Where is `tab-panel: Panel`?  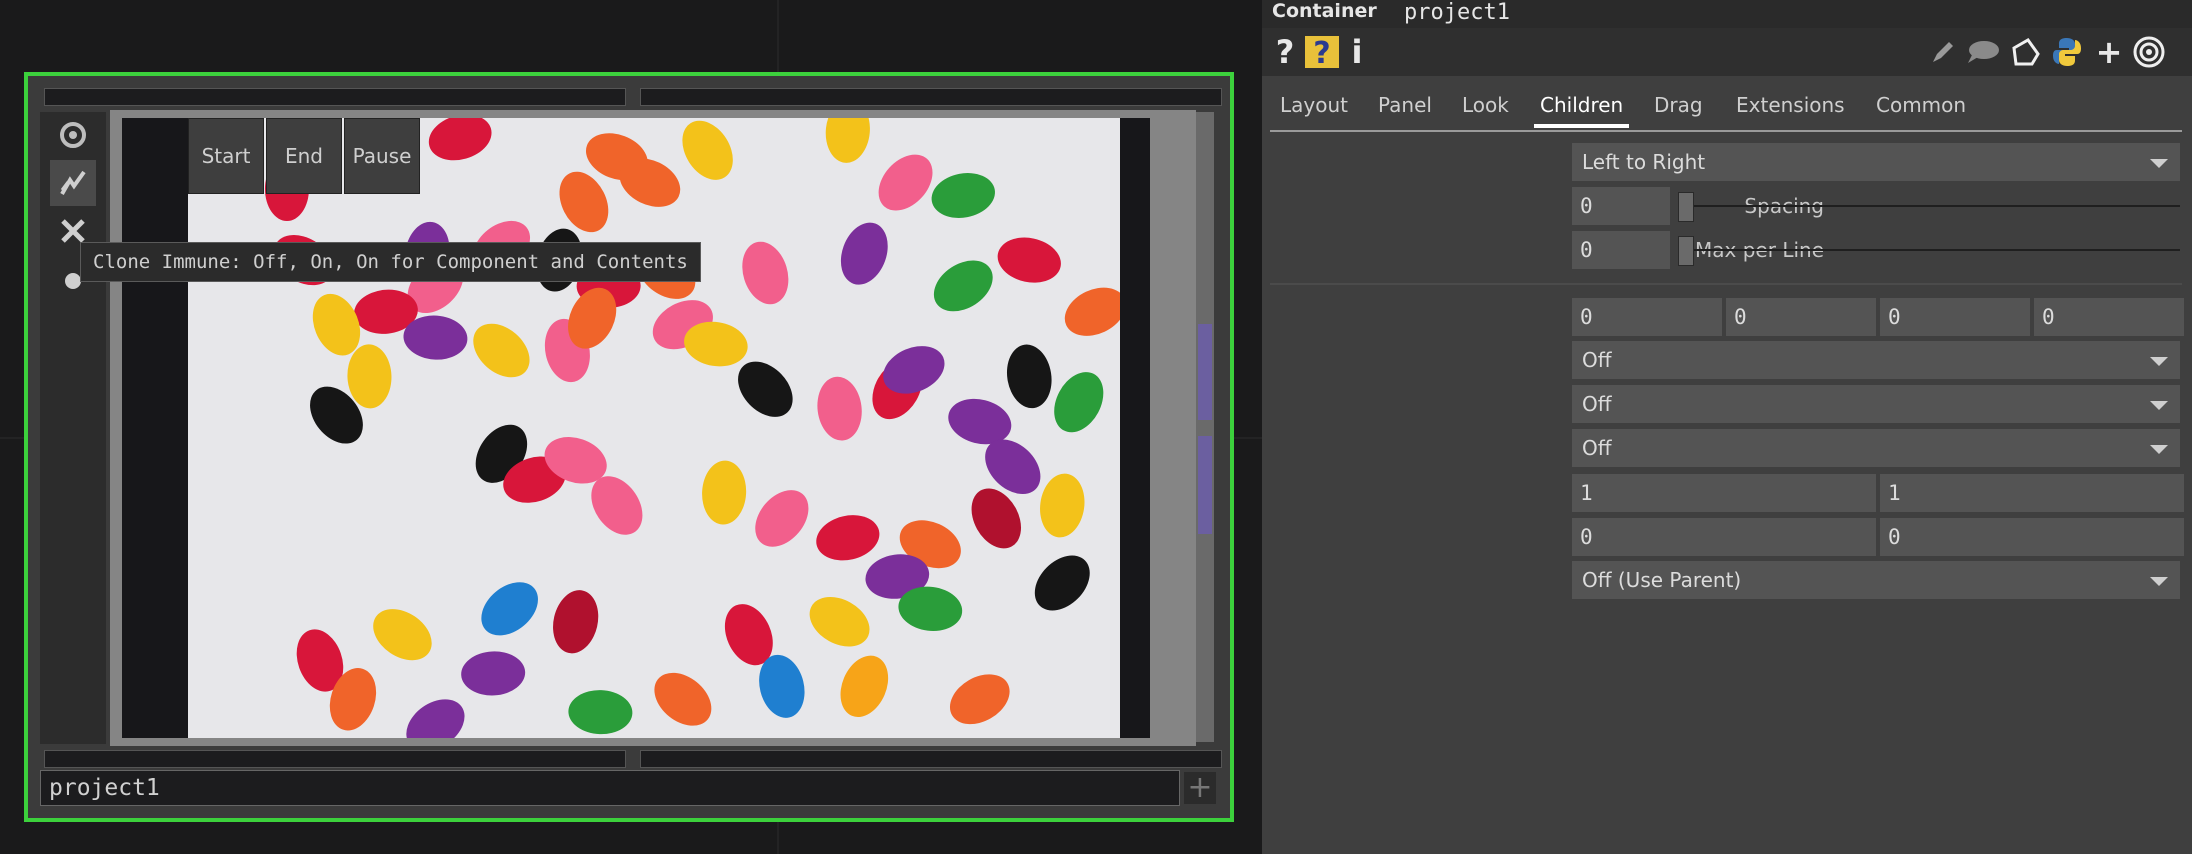 tab-panel: Panel is located at coordinates (1405, 105).